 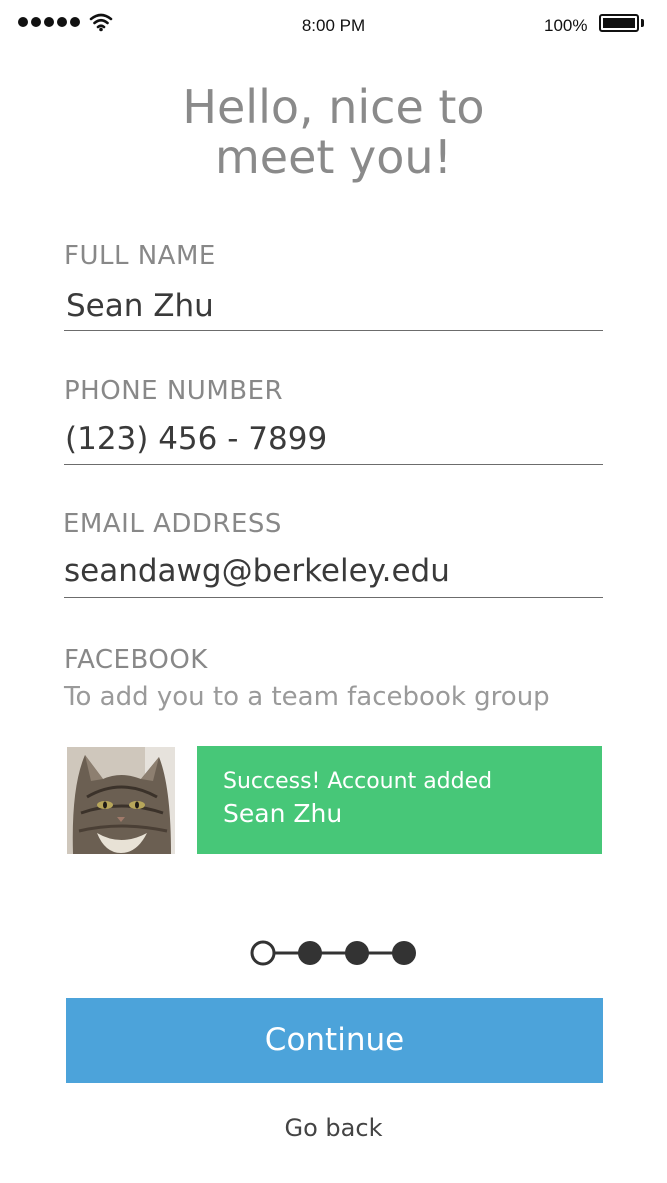 What do you see at coordinates (140, 256) in the screenshot?
I see `full-name-label: FULL NAME` at bounding box center [140, 256].